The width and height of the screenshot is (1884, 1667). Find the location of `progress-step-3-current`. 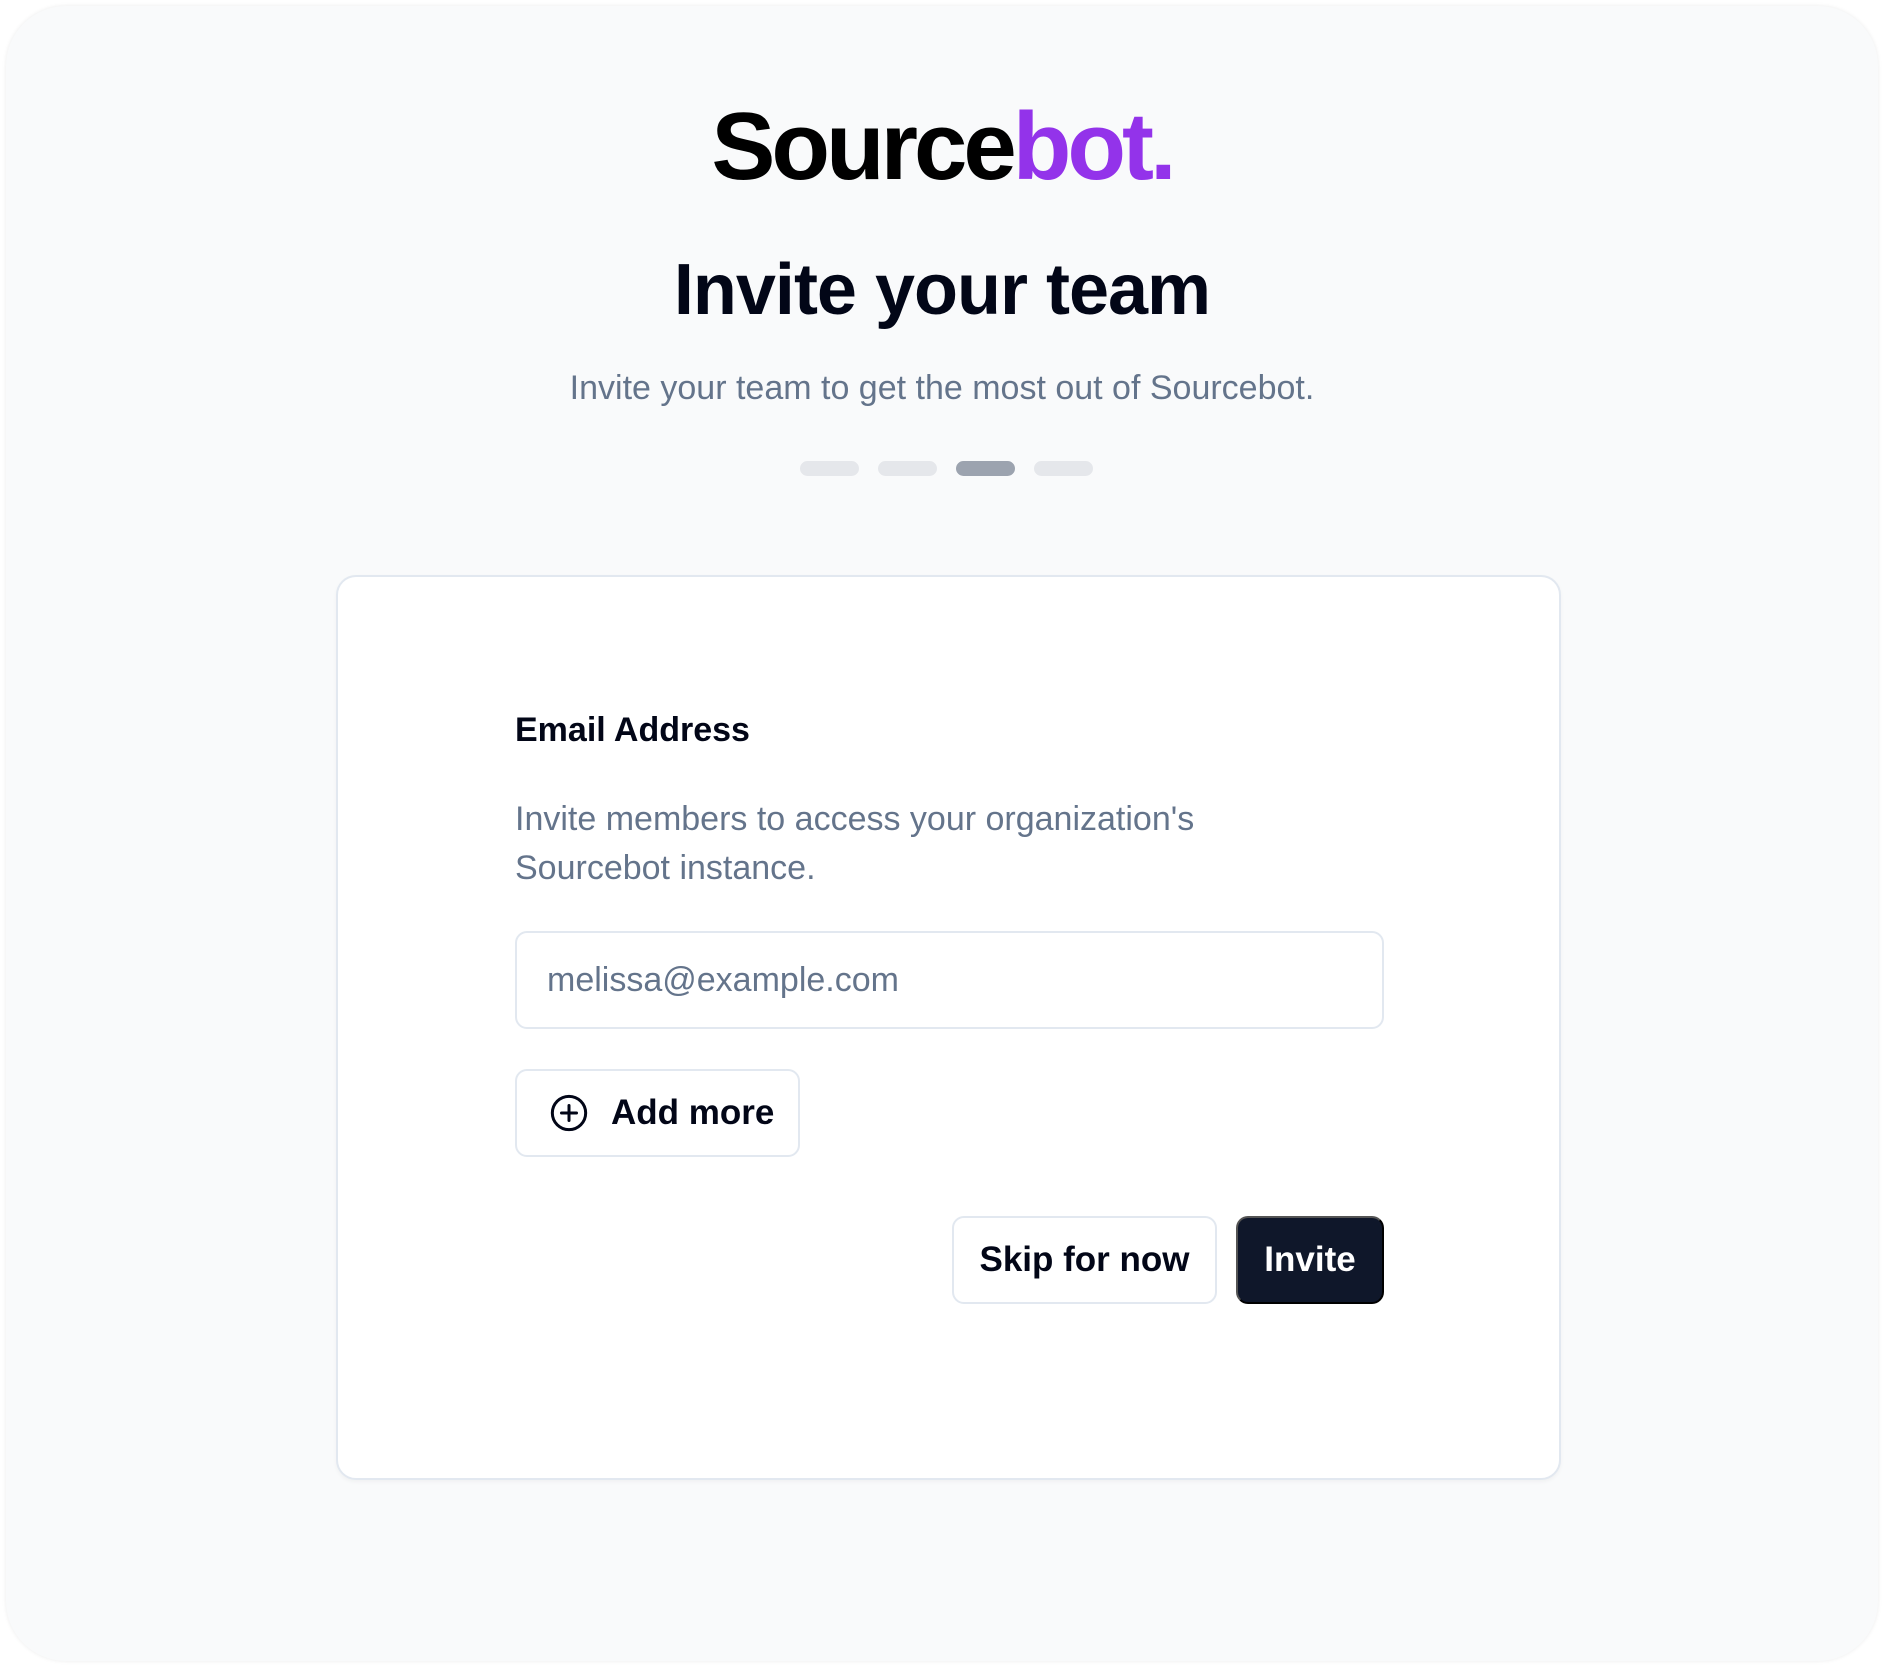

progress-step-3-current is located at coordinates (985, 468).